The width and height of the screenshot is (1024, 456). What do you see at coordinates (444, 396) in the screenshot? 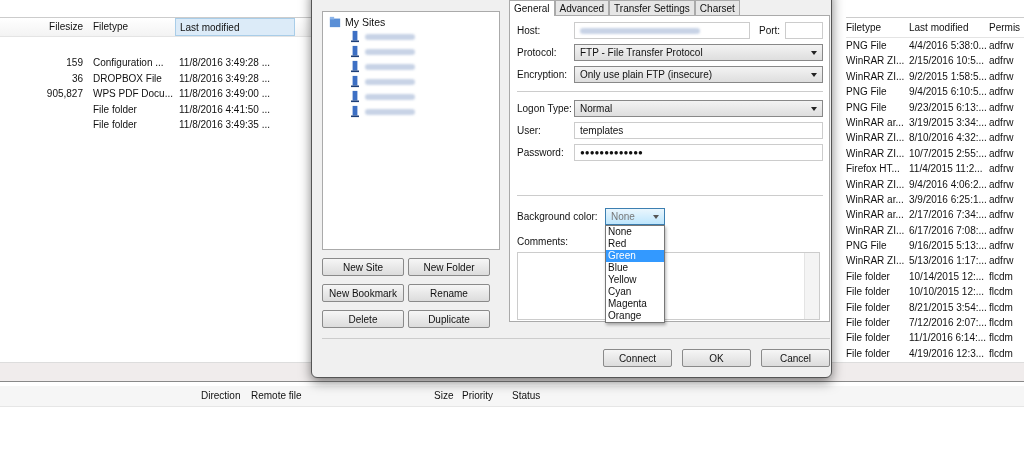
I see `column-header: Size` at bounding box center [444, 396].